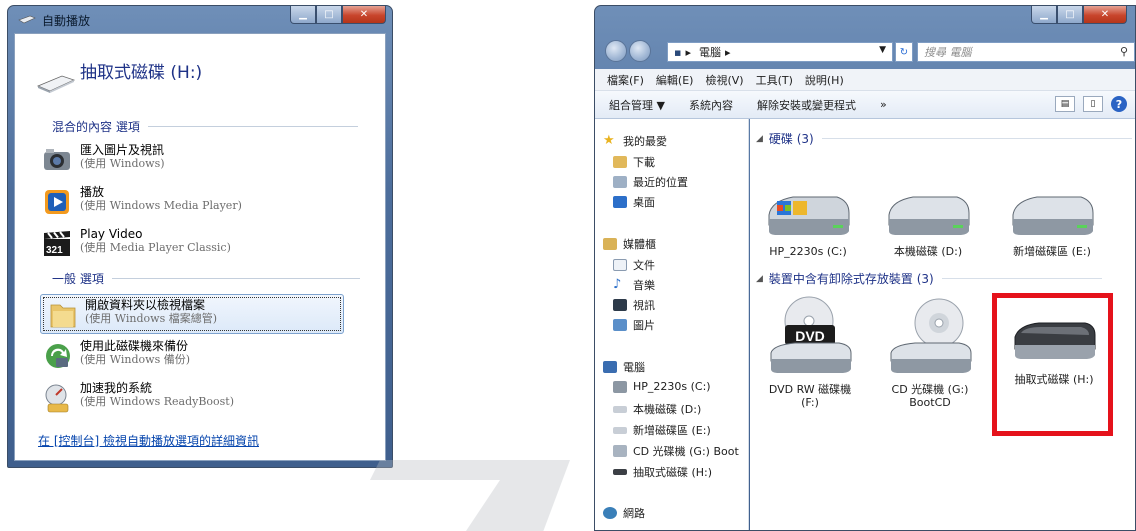 This screenshot has width=1136, height=531. Describe the element at coordinates (92, 192) in the screenshot. I see `option-label: 播放` at that location.